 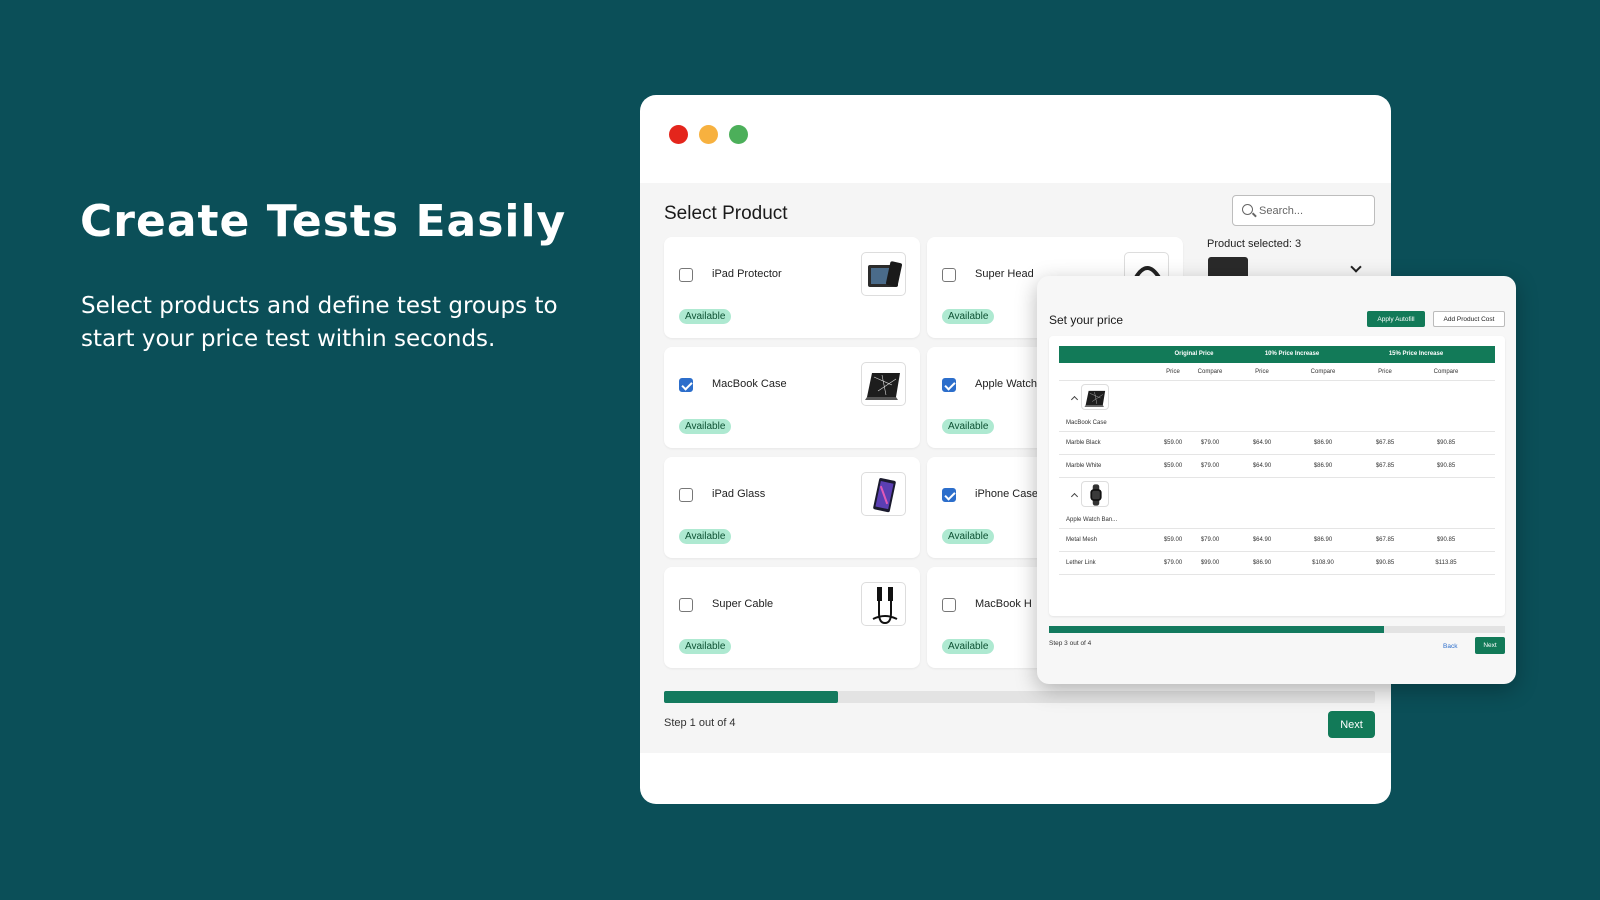 What do you see at coordinates (1210, 563) in the screenshot?
I see `price-cell: $99.00` at bounding box center [1210, 563].